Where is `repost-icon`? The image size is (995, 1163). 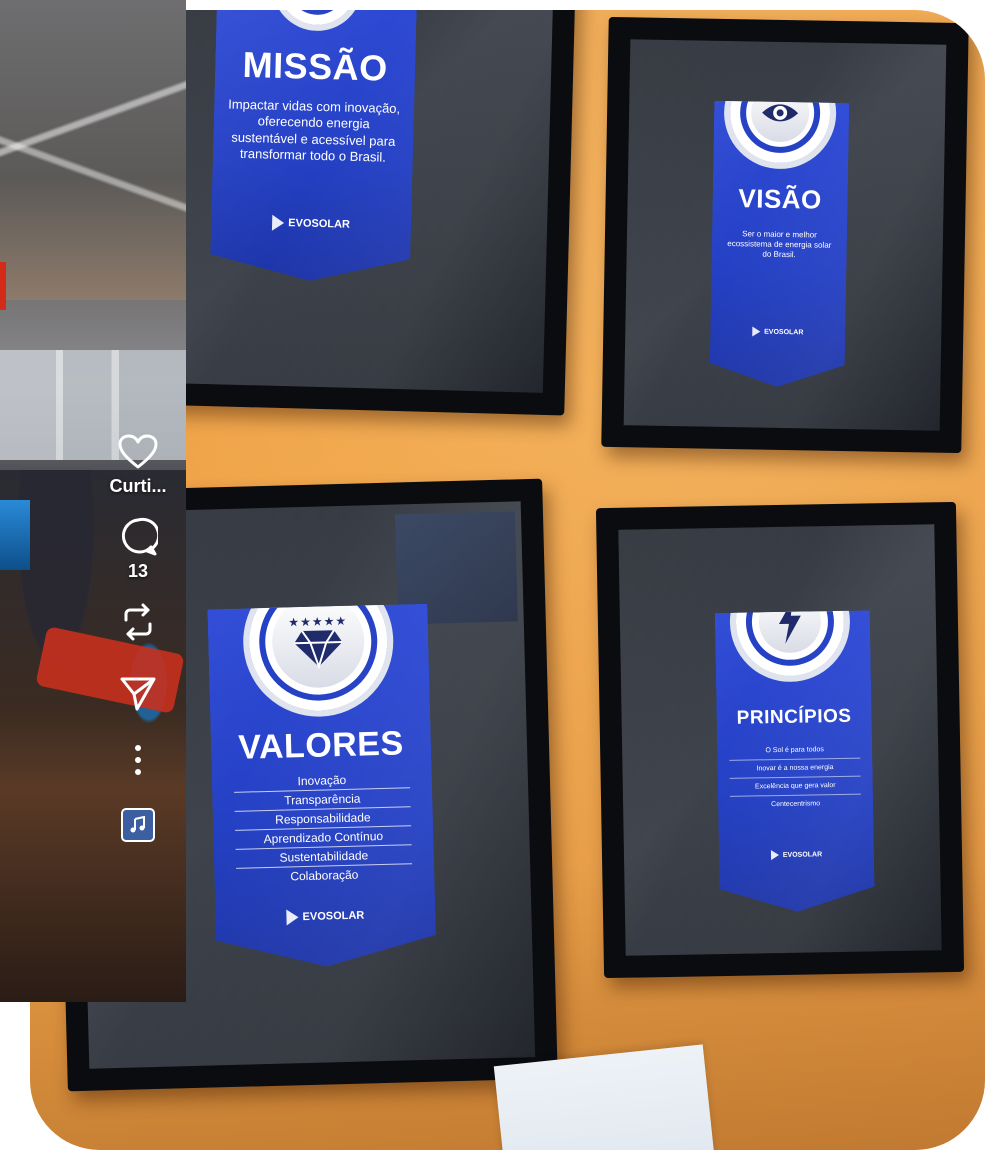 repost-icon is located at coordinates (138, 622).